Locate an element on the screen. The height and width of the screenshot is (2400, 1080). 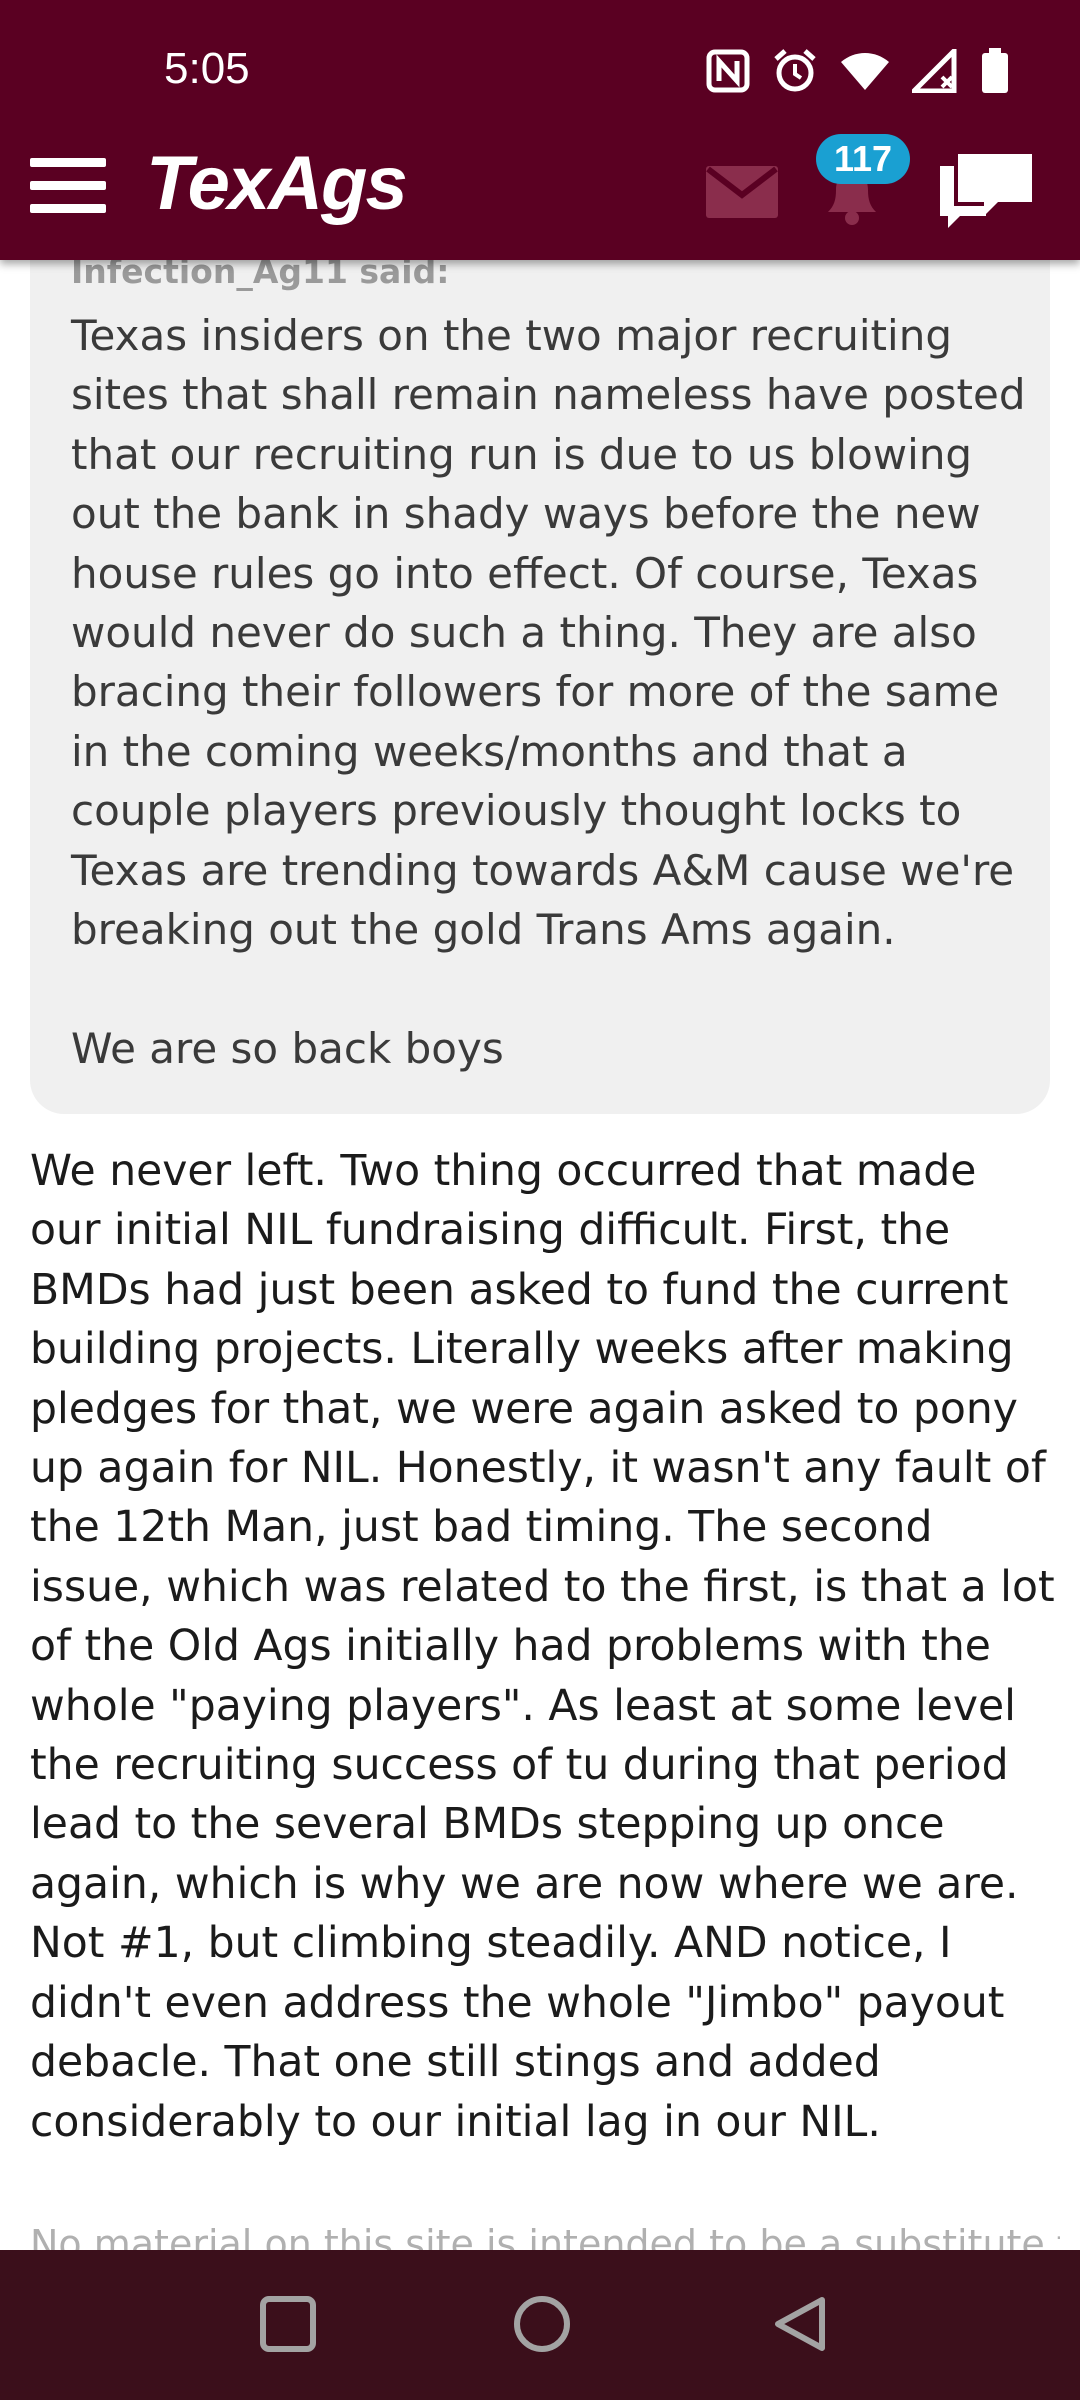
home-button is located at coordinates (542, 2326).